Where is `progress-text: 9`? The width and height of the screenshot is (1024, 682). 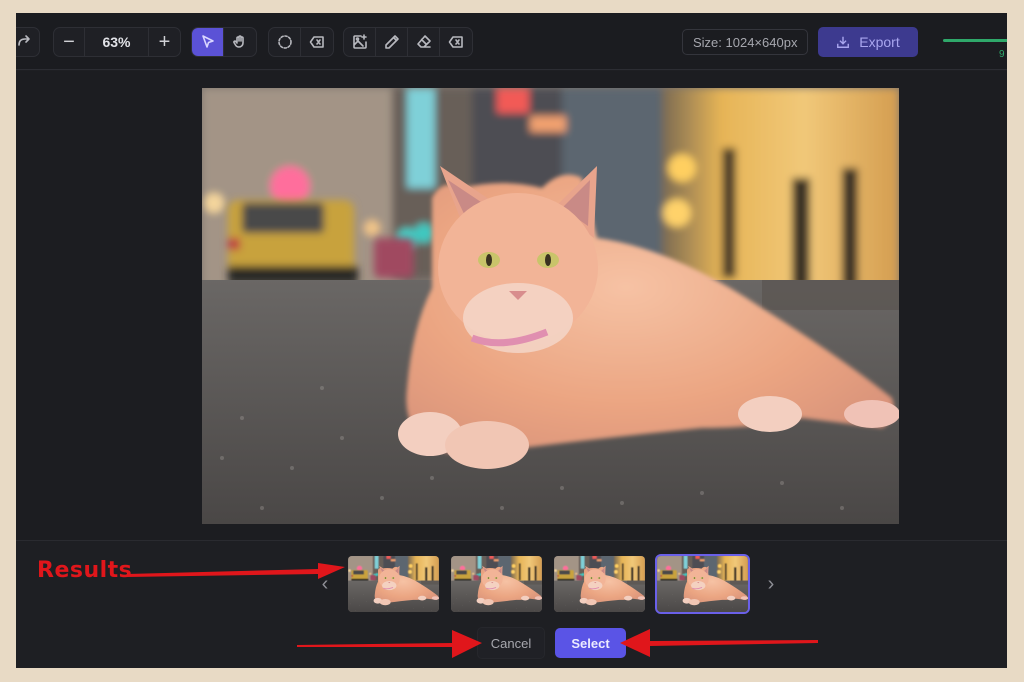 progress-text: 9 is located at coordinates (1002, 54).